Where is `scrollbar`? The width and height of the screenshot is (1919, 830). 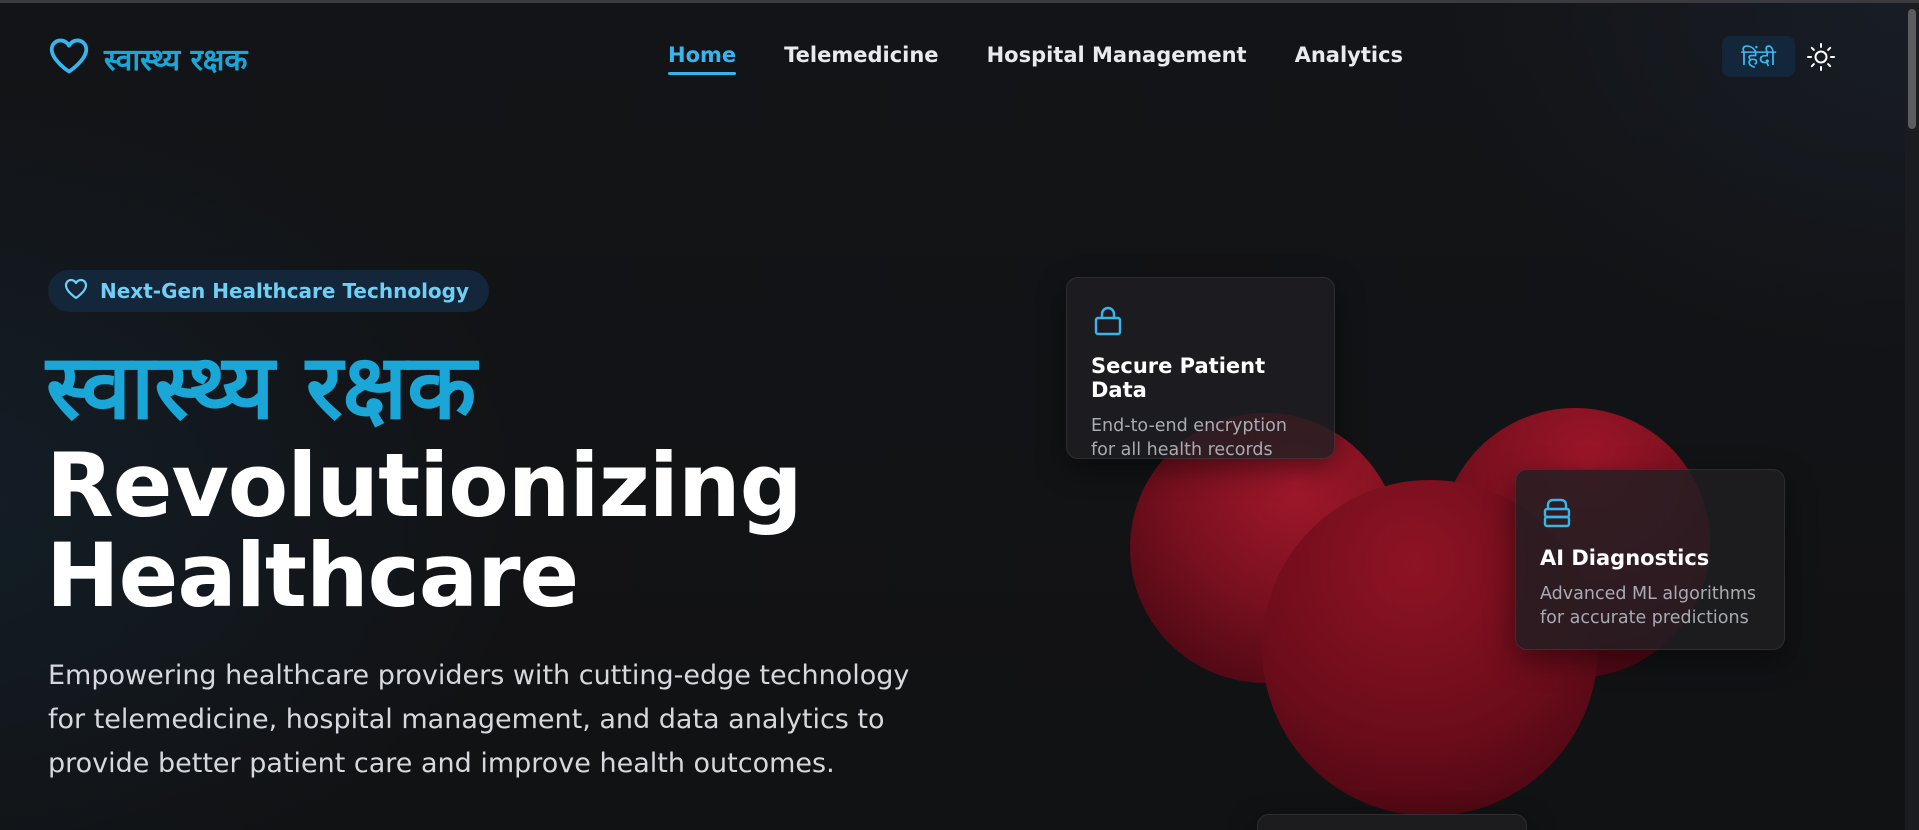 scrollbar is located at coordinates (1912, 416).